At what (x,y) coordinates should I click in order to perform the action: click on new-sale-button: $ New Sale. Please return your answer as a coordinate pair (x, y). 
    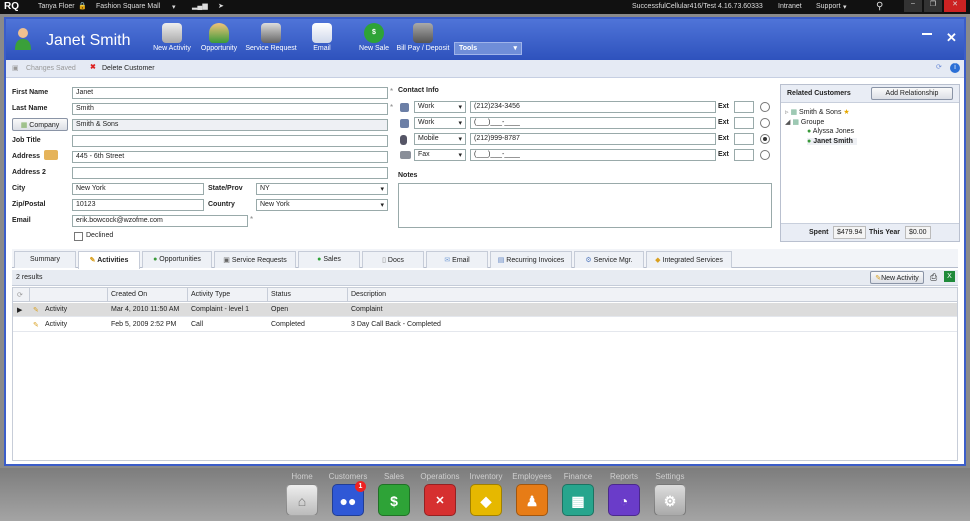
    Looking at the image, I should click on (374, 37).